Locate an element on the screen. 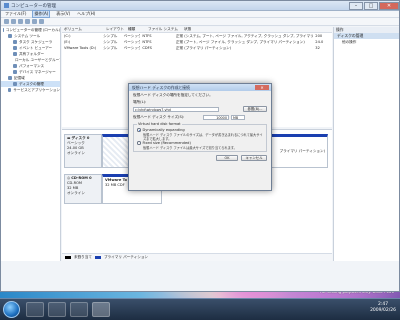 Image resolution: width=400 pixels, height=320 pixels. cdrom-0-name: CD-ROM 0 is located at coordinates (81, 178).